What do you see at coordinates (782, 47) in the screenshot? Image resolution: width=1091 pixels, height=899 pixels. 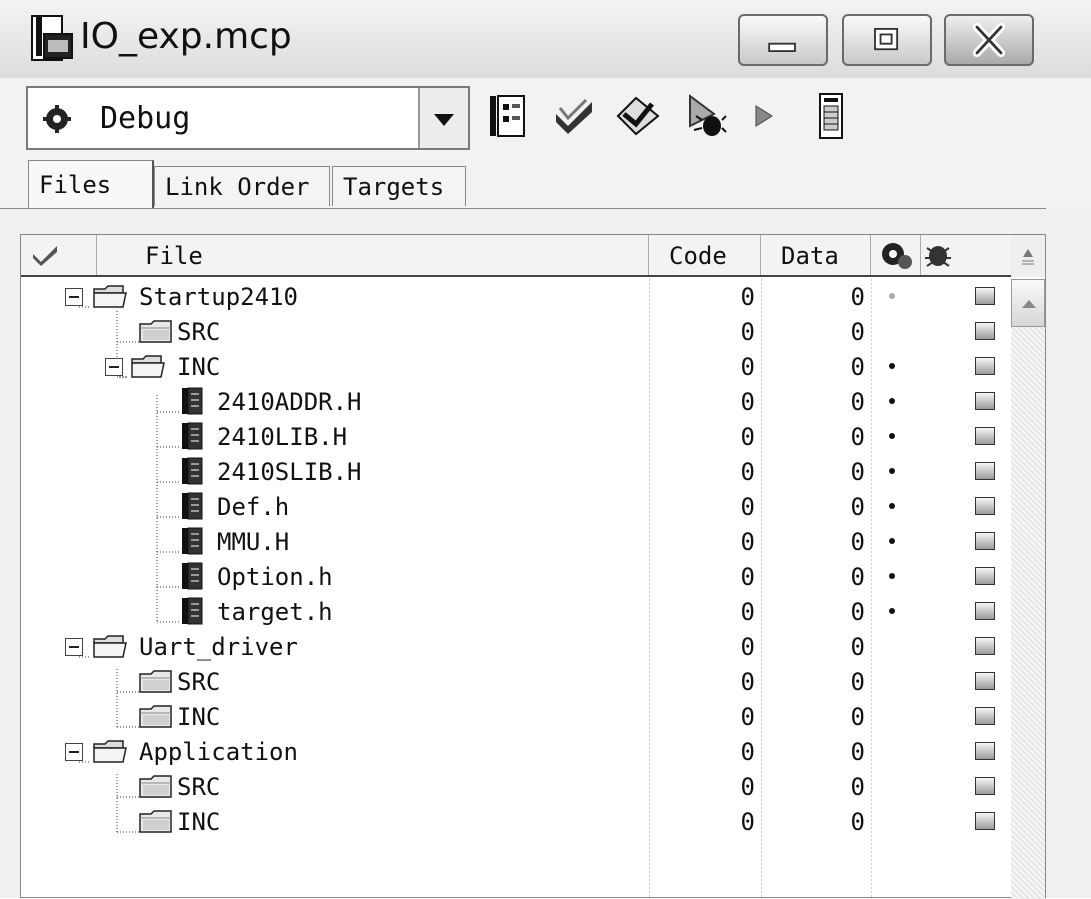 I see `minimize-icon` at bounding box center [782, 47].